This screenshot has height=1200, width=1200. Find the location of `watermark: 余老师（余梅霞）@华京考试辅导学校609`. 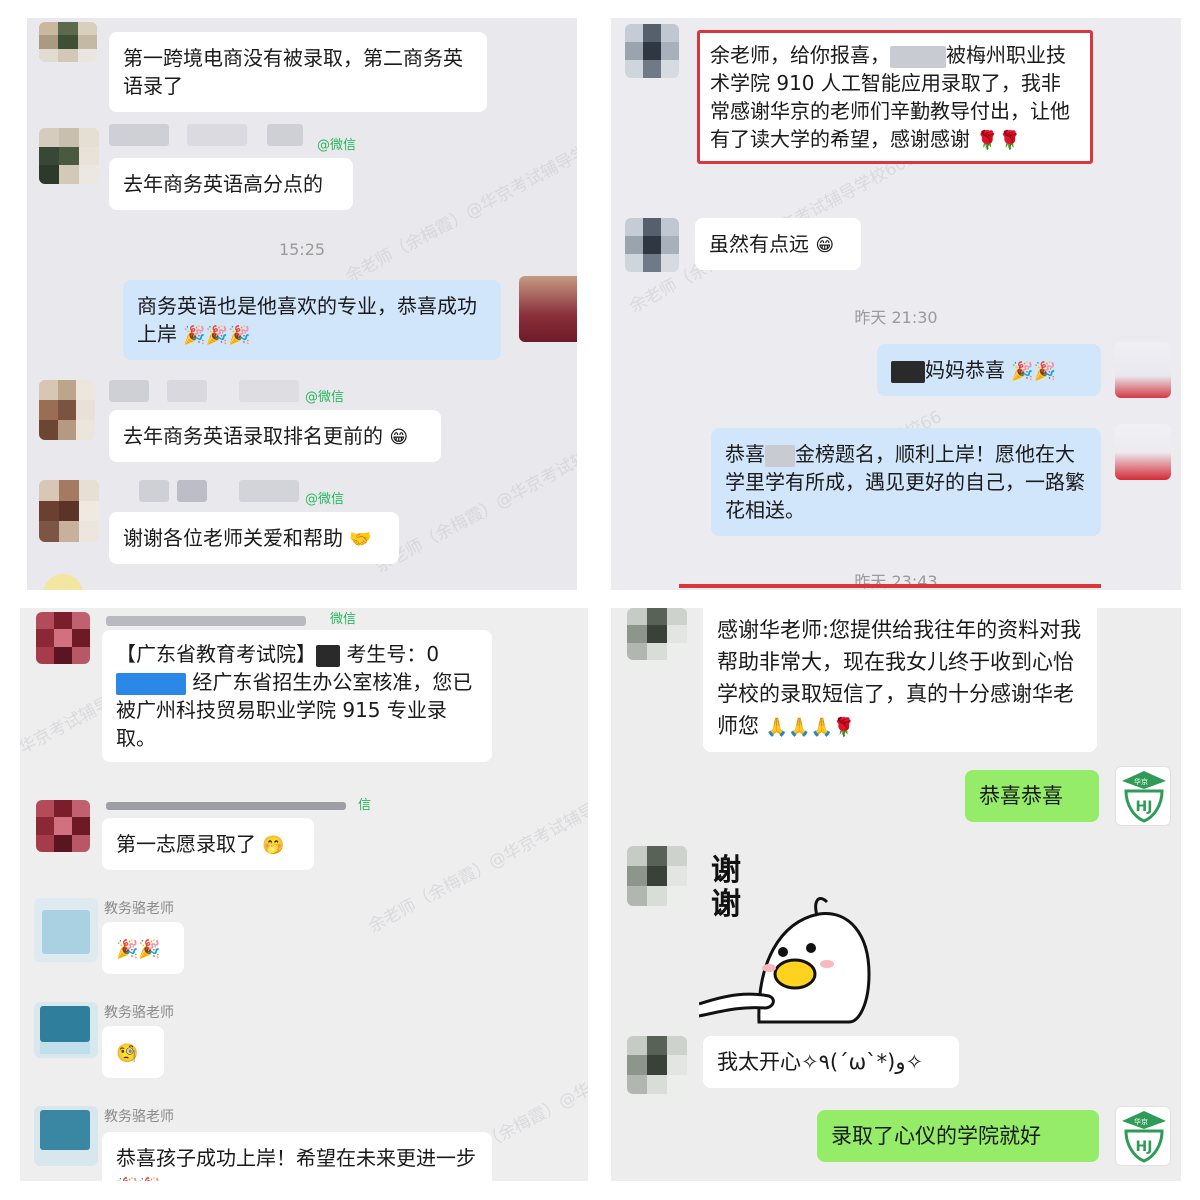

watermark: 余老师（余梅霞）@华京考试辅导学校609 is located at coordinates (459, 202).